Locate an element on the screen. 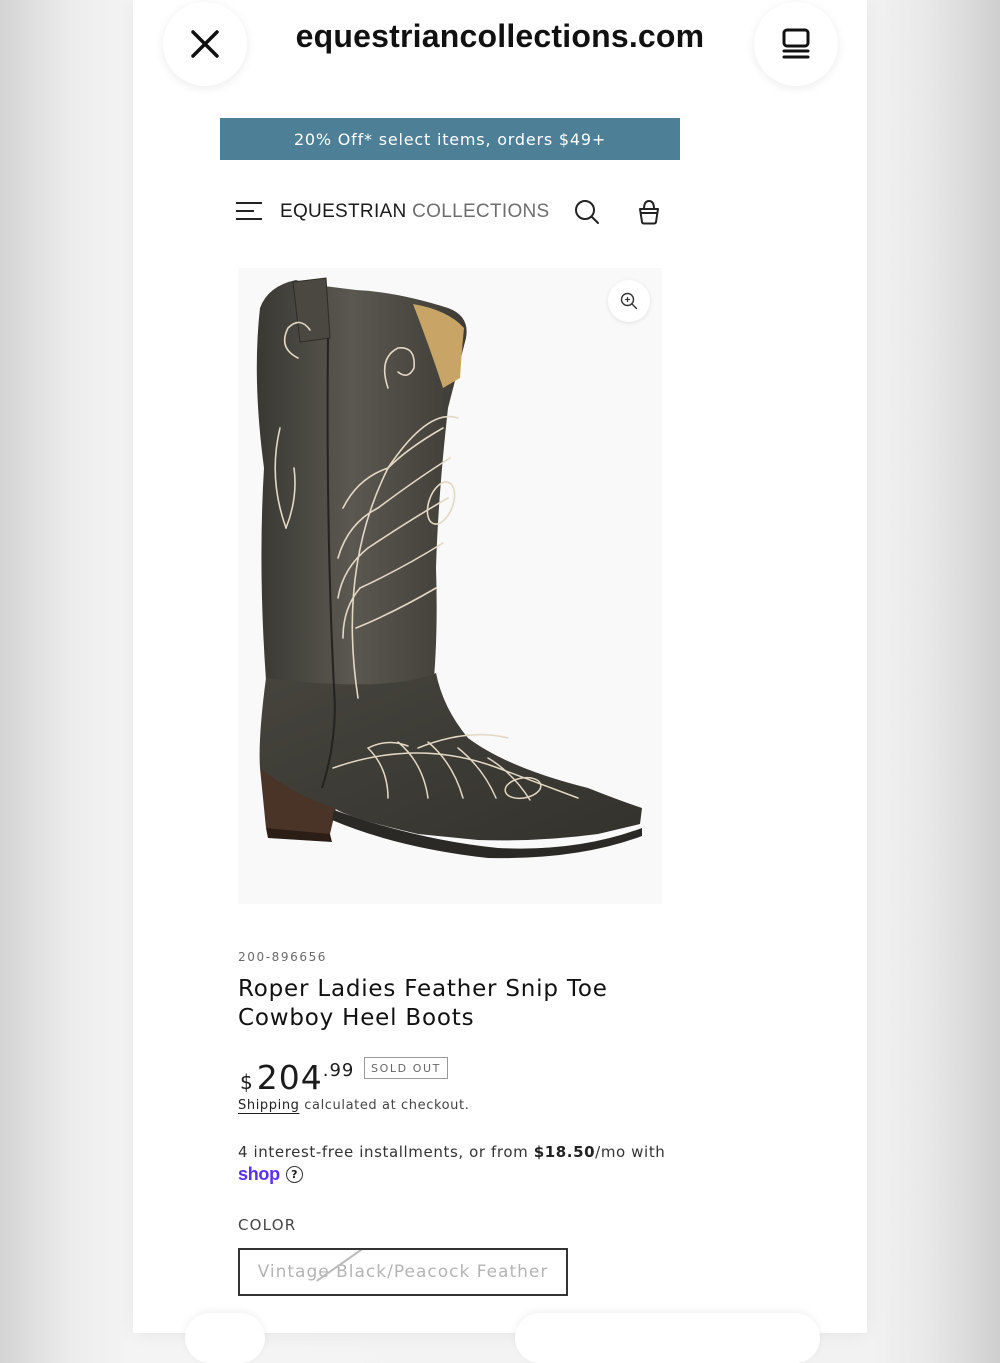  zoom-button is located at coordinates (629, 301).